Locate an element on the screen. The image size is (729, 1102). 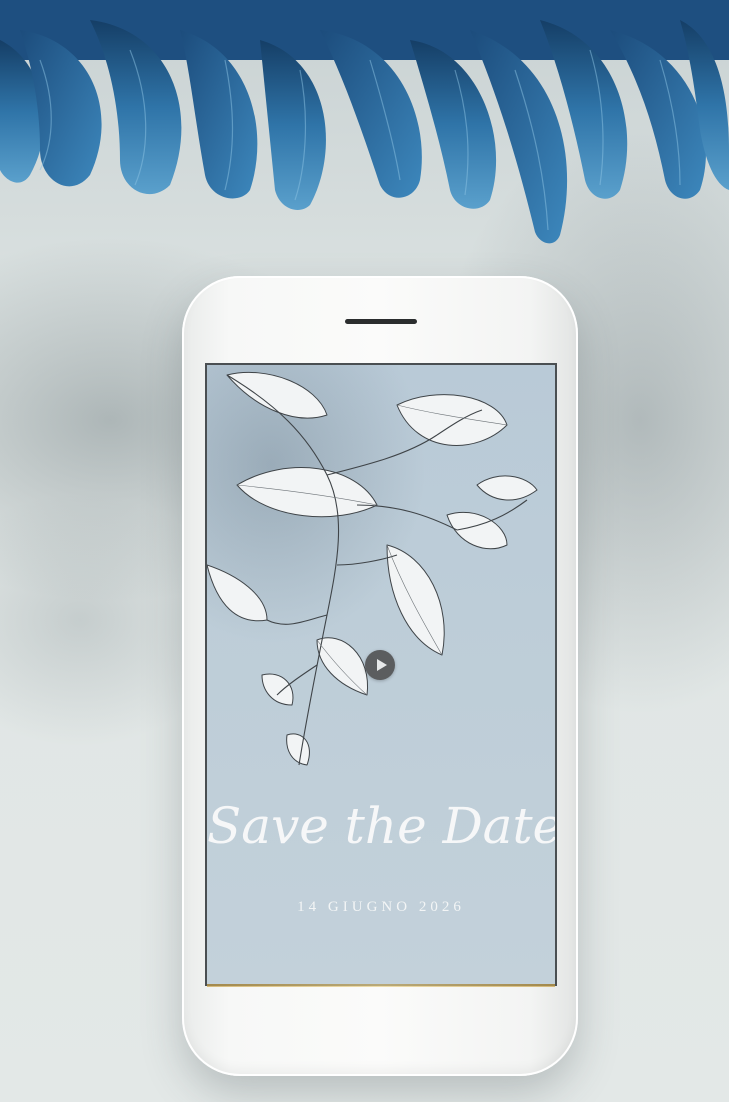
play-icon is located at coordinates (381, 665).